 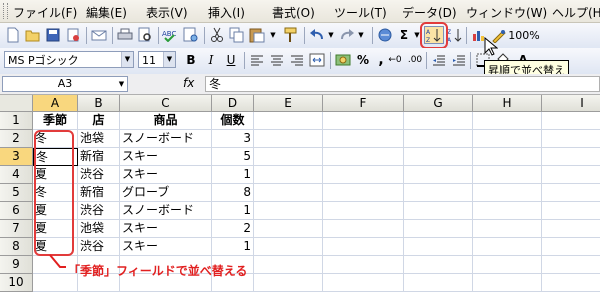 What do you see at coordinates (233, 157) in the screenshot?
I see `cell-d3: 5` at bounding box center [233, 157].